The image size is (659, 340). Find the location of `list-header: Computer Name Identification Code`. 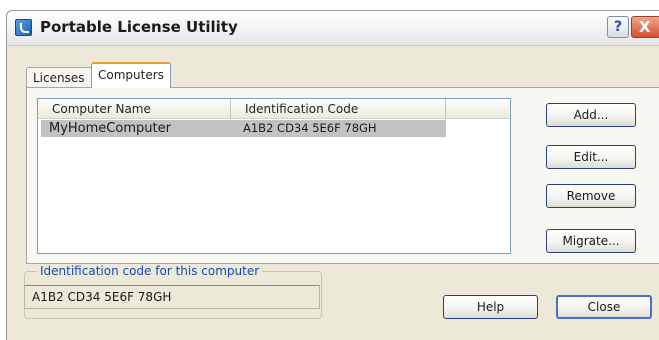

list-header: Computer Name Identification Code is located at coordinates (274, 109).